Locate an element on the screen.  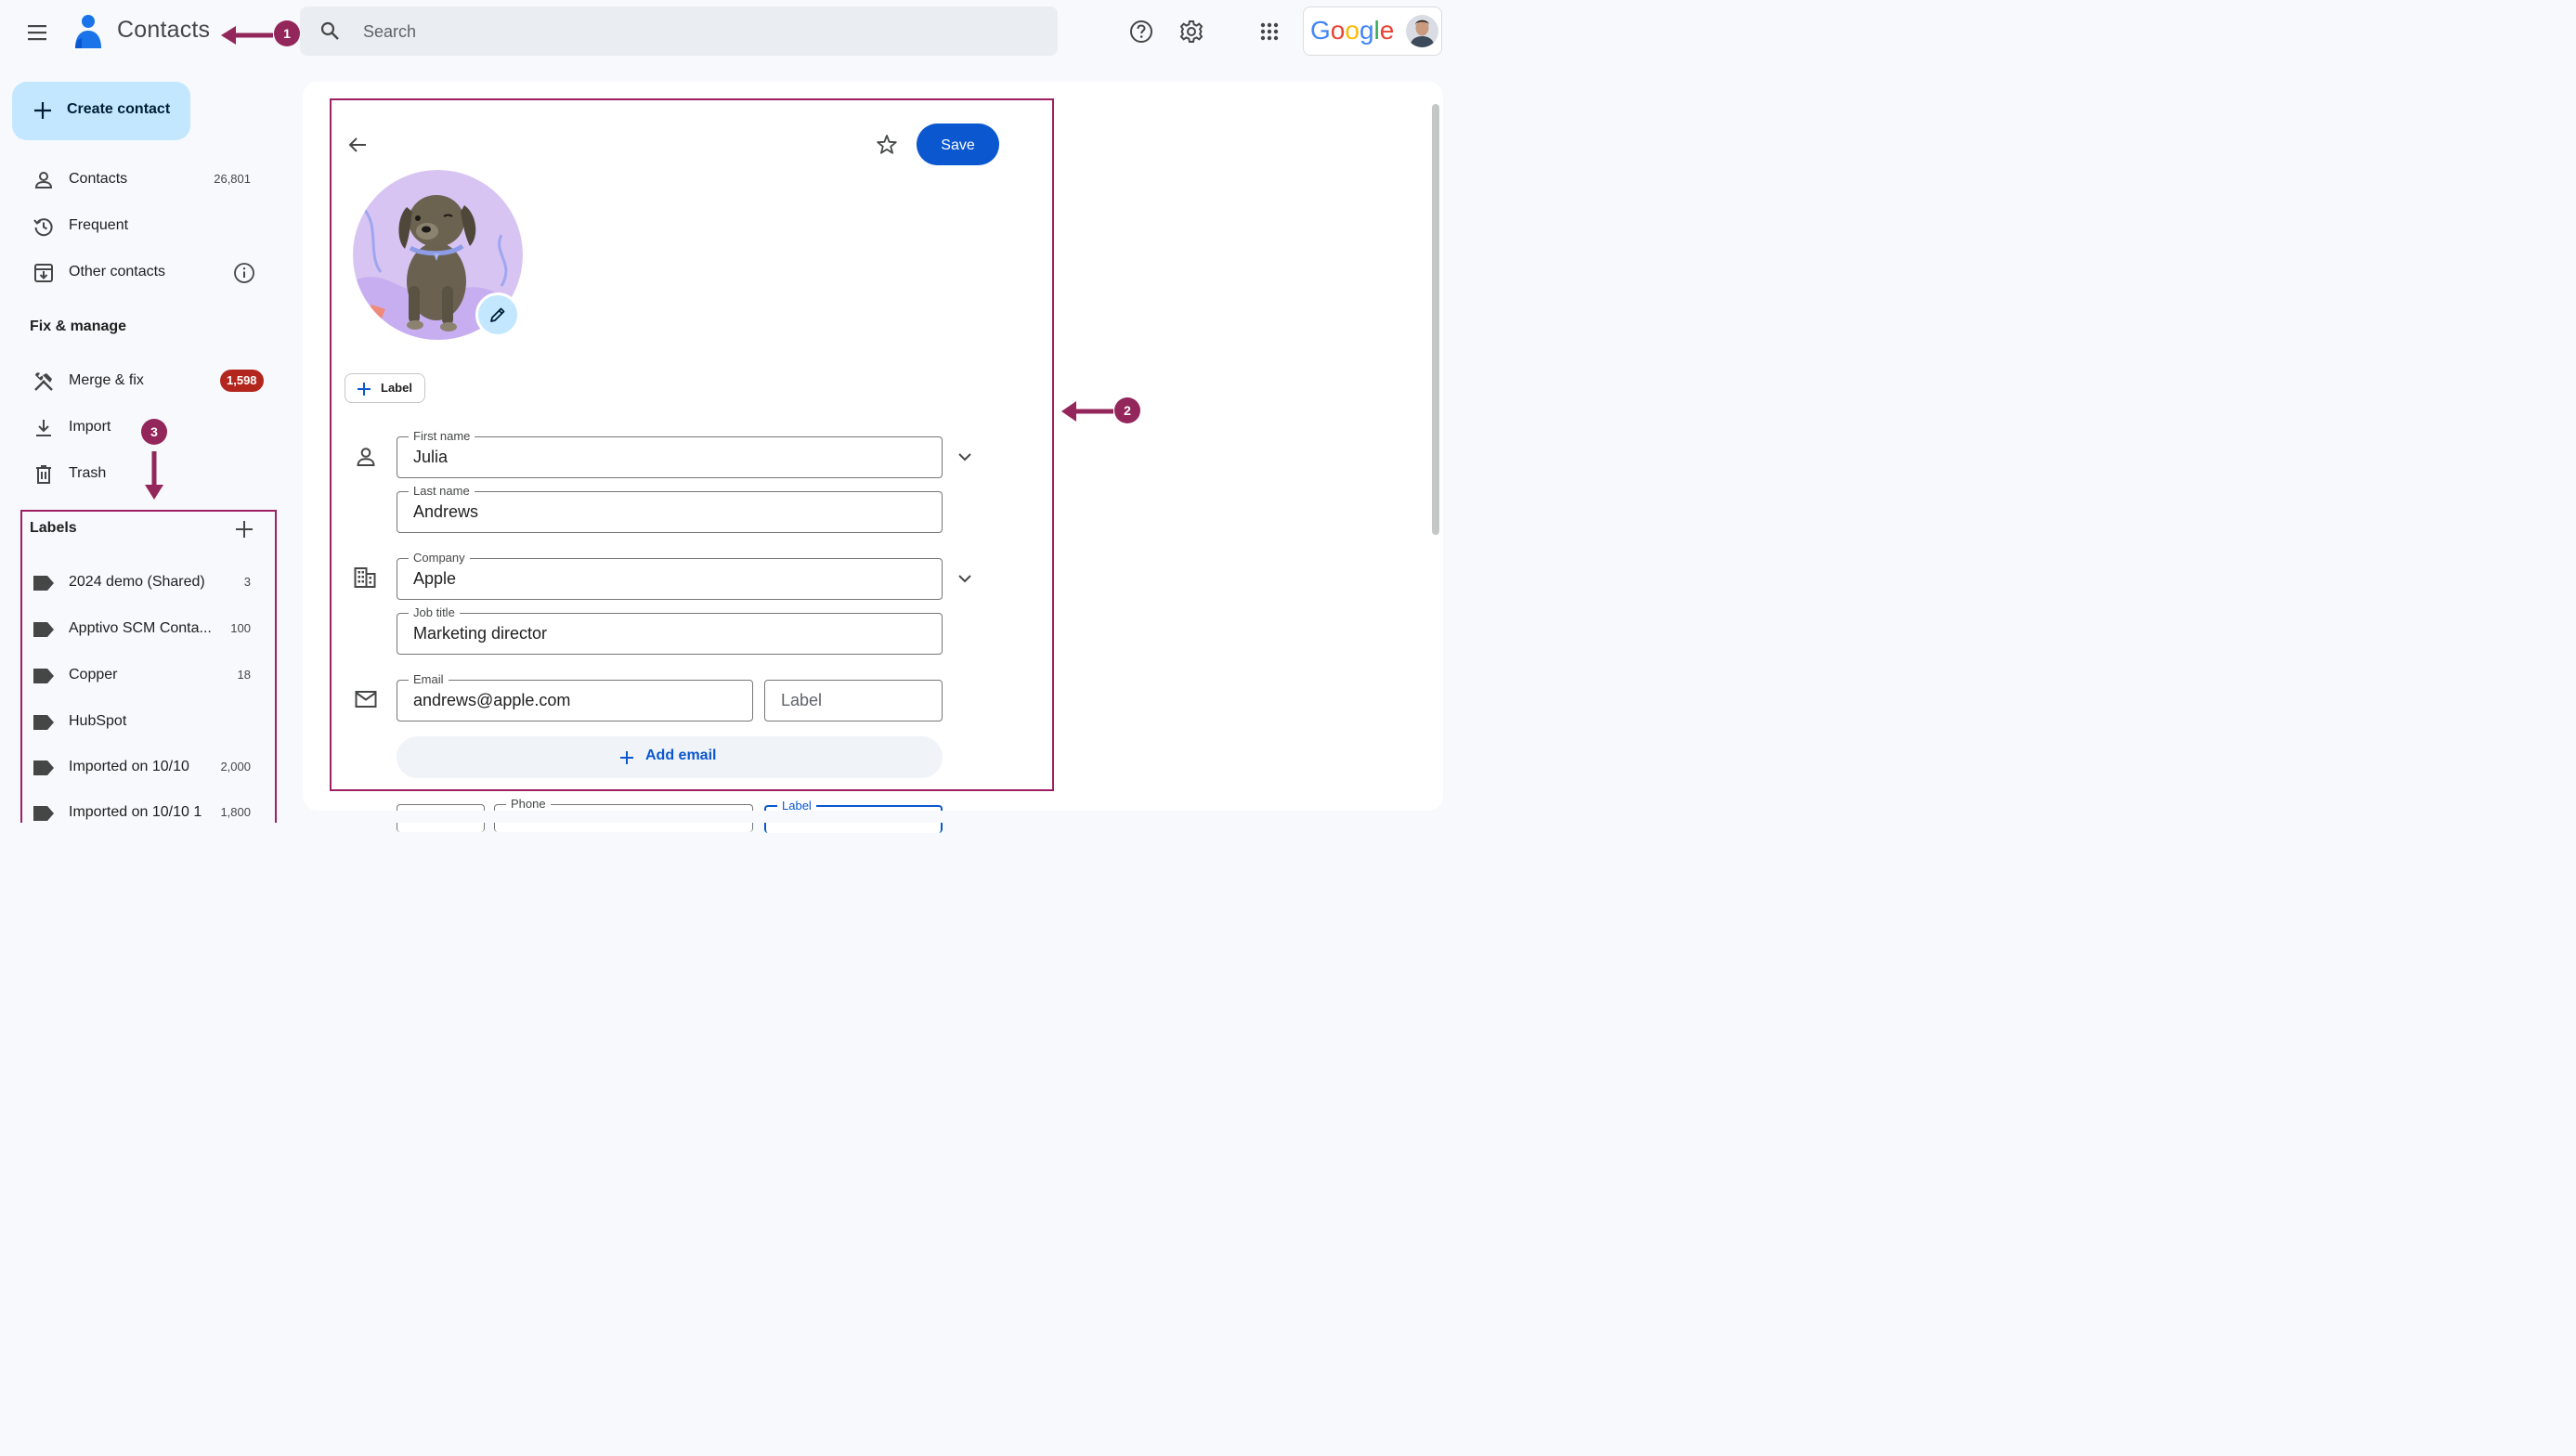
search-bar is located at coordinates (679, 32).